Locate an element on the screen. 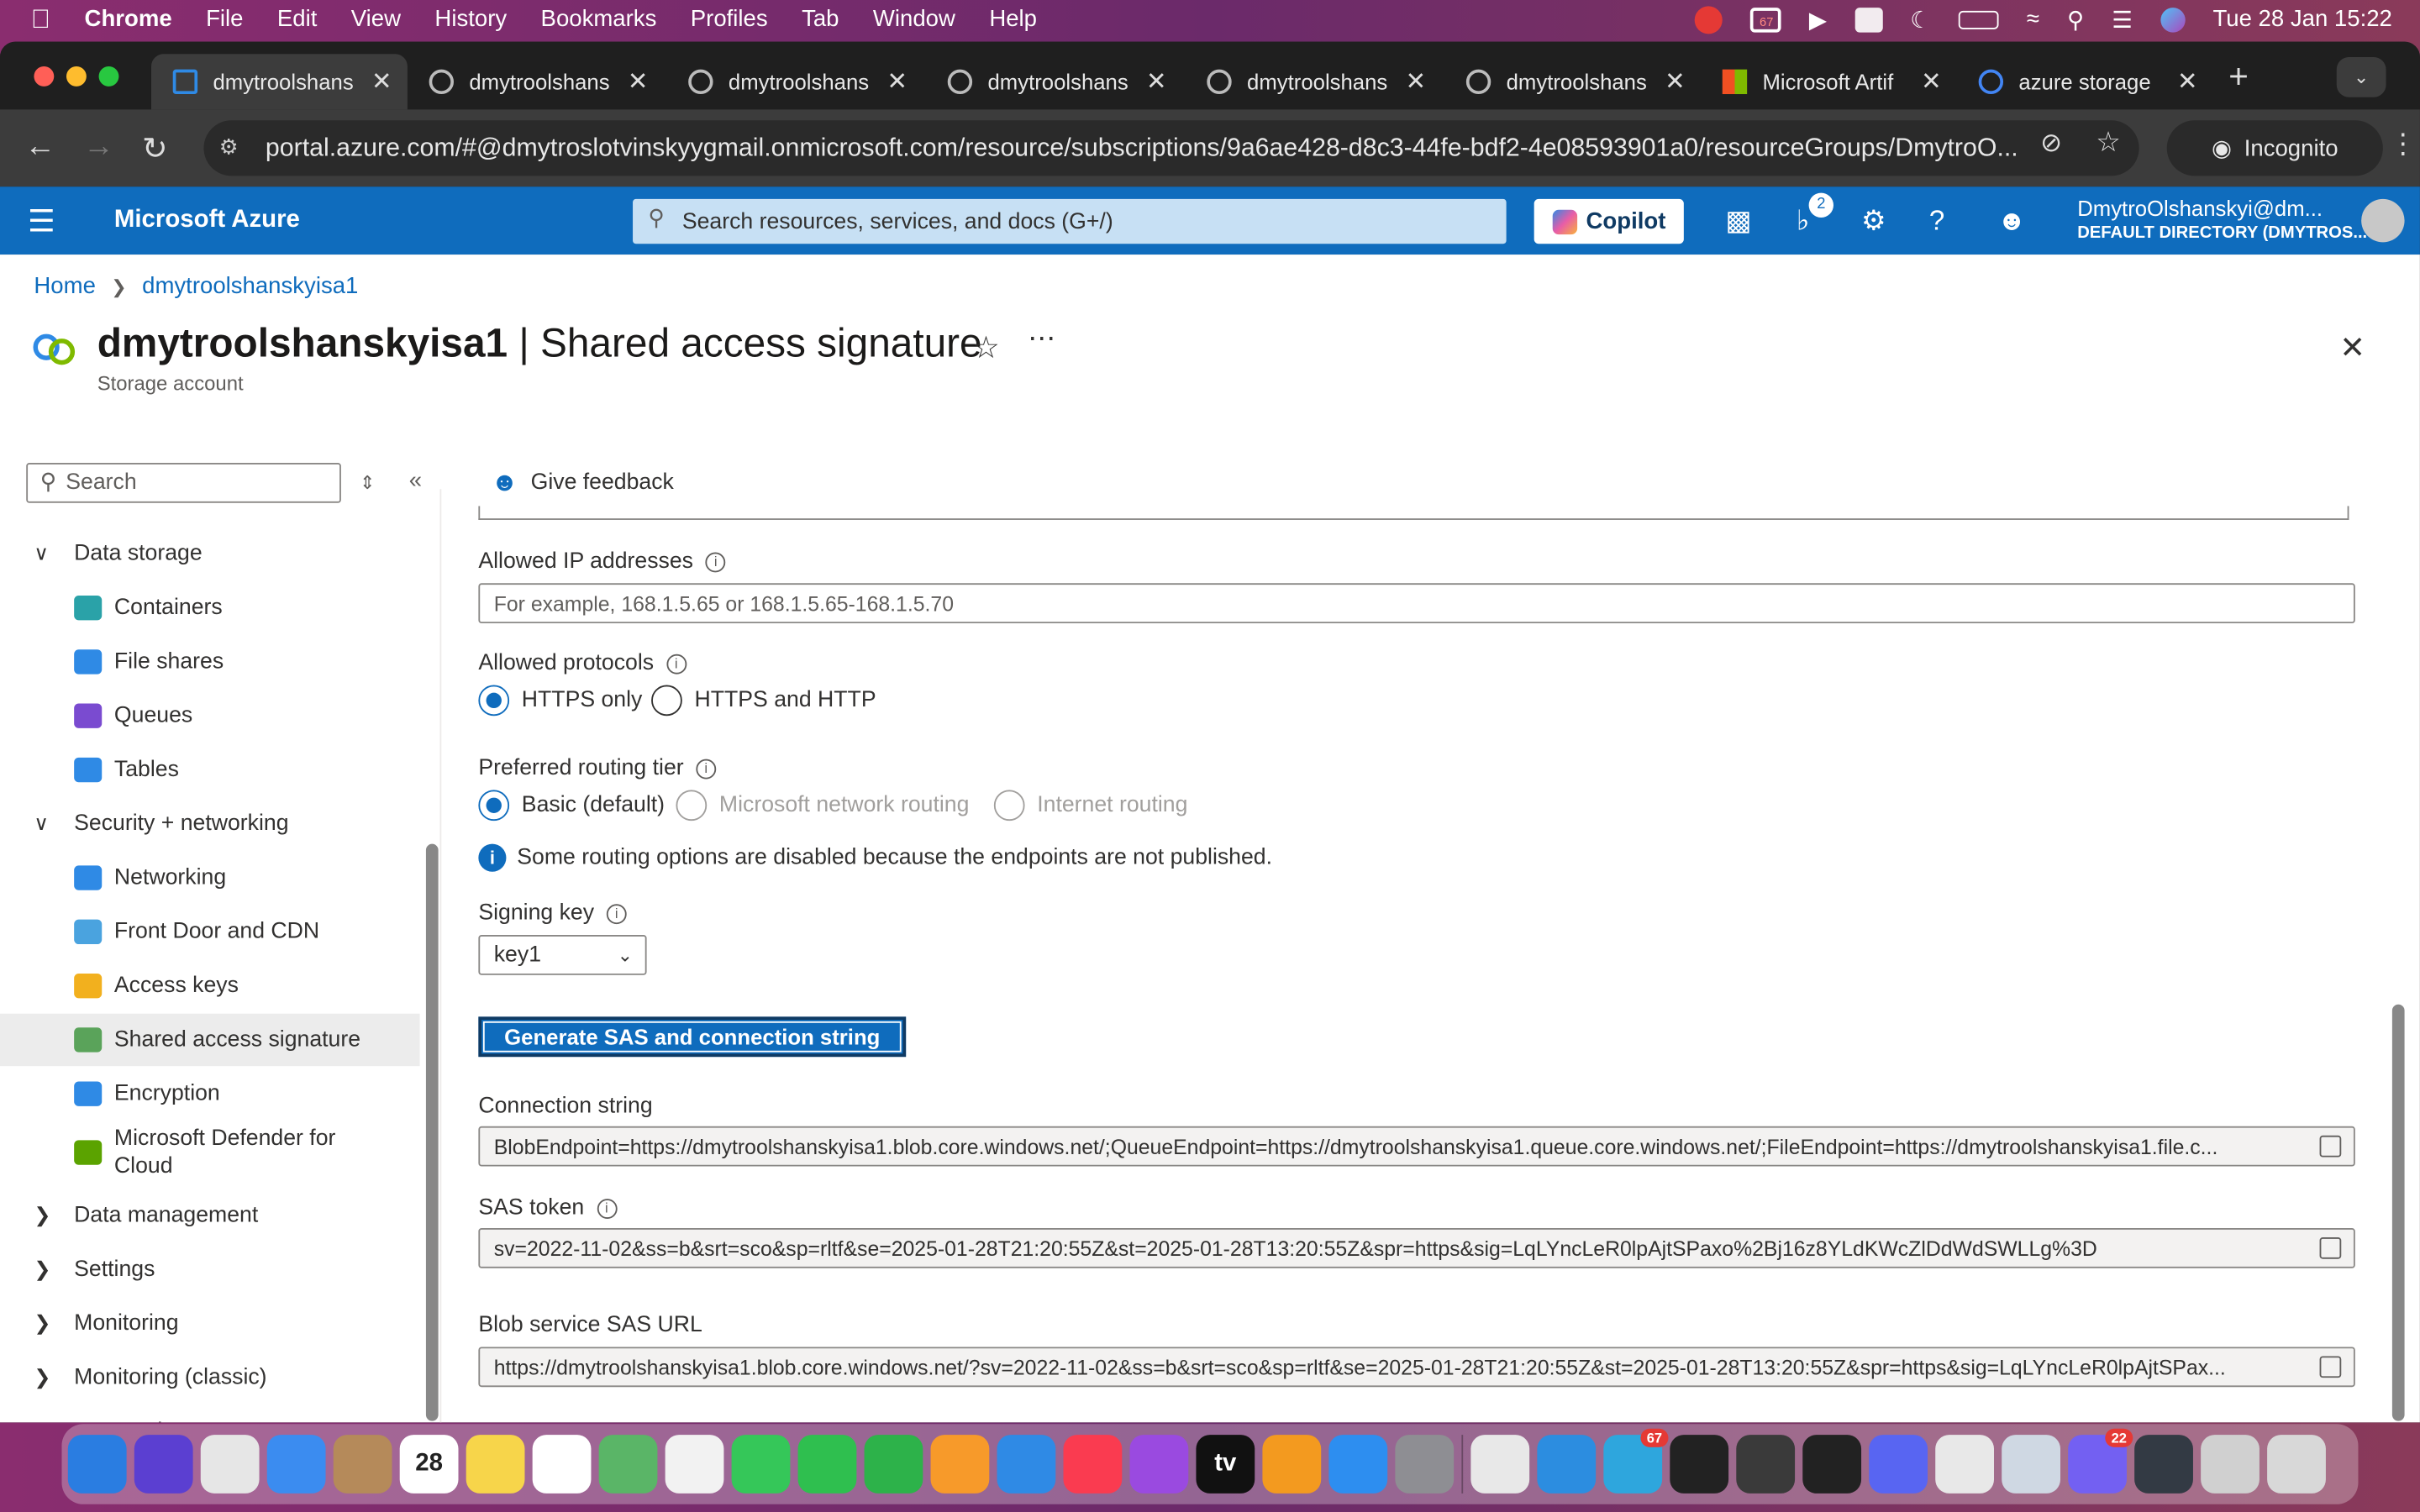 The width and height of the screenshot is (2420, 1512). menu-profiles: Profiles is located at coordinates (729, 19).